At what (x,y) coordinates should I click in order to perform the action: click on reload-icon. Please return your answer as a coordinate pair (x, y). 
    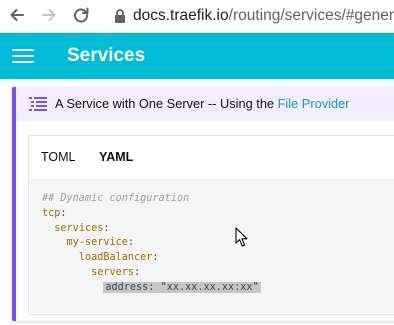
    Looking at the image, I should click on (81, 15).